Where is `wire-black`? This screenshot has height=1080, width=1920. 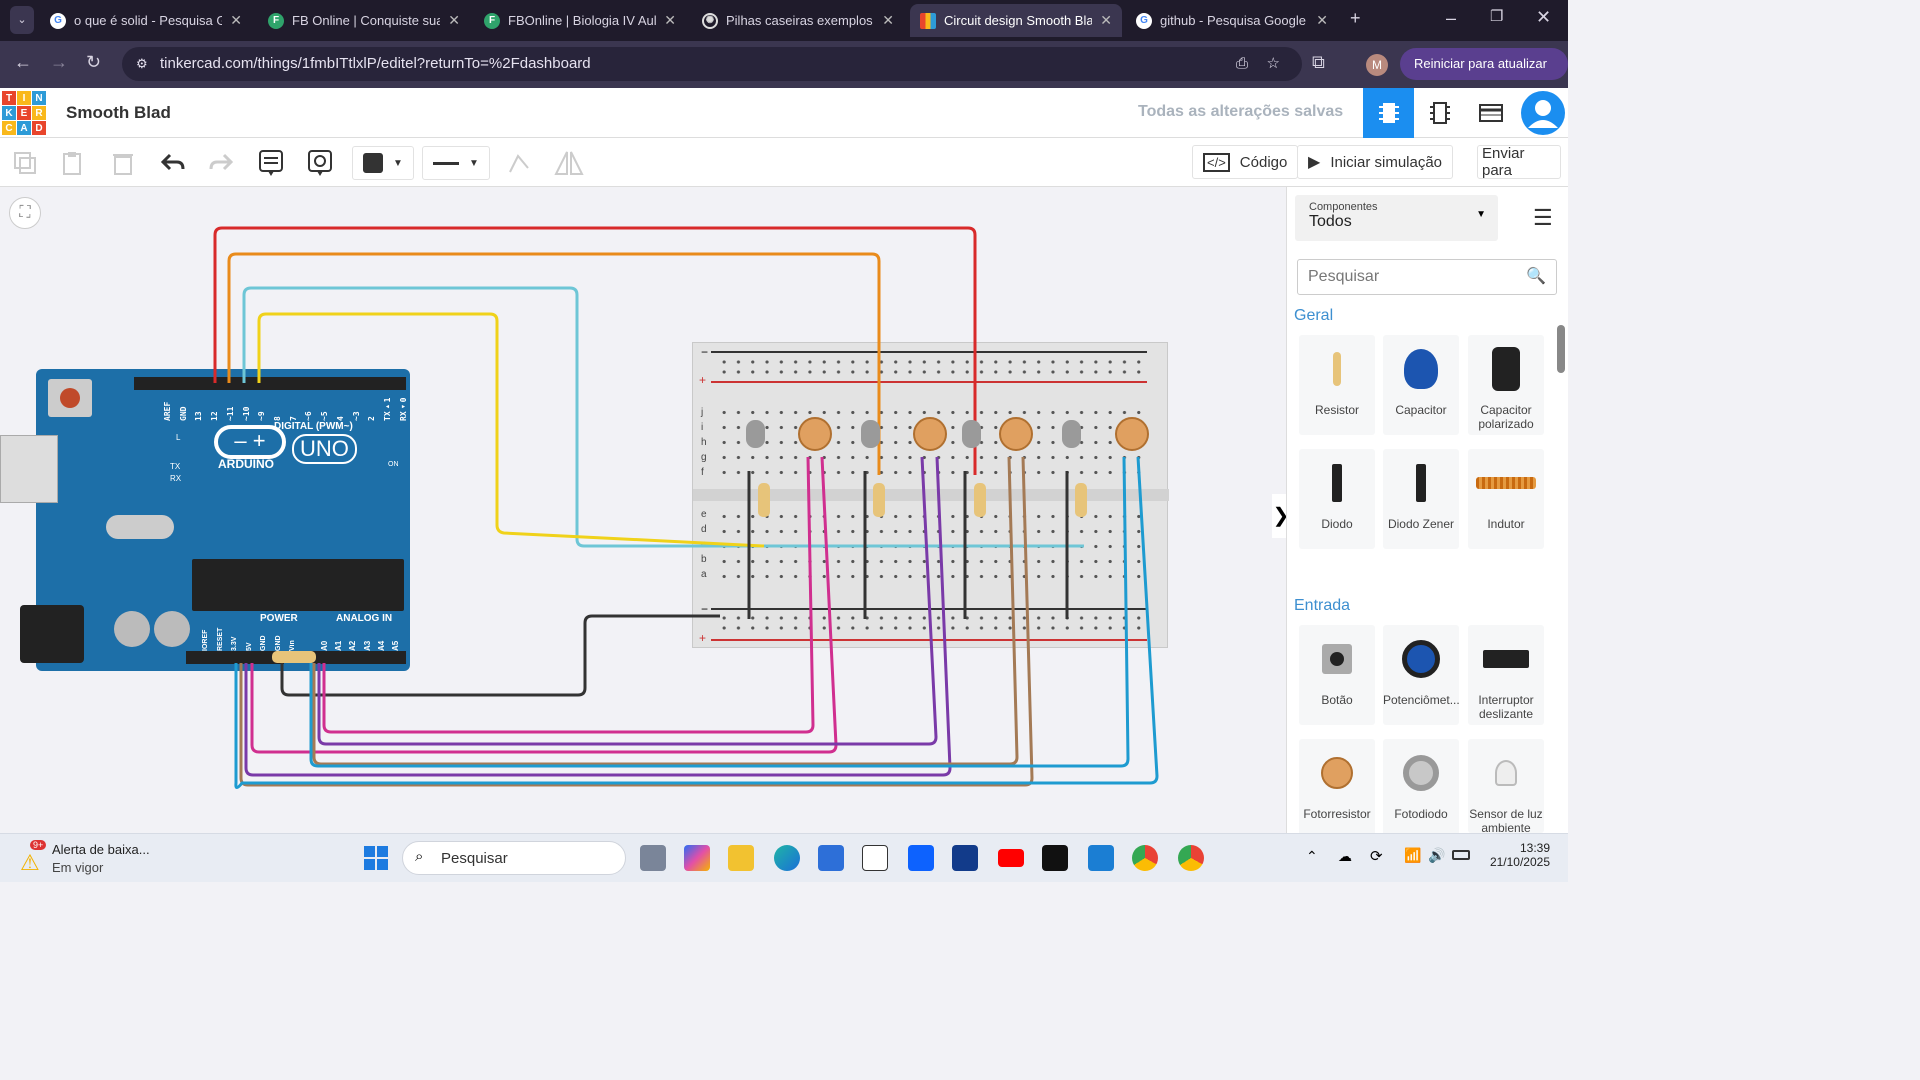 wire-black is located at coordinates (500, 655).